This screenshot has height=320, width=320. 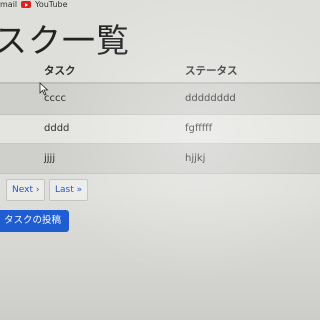 I want to click on last-page-button: Last », so click(x=69, y=190).